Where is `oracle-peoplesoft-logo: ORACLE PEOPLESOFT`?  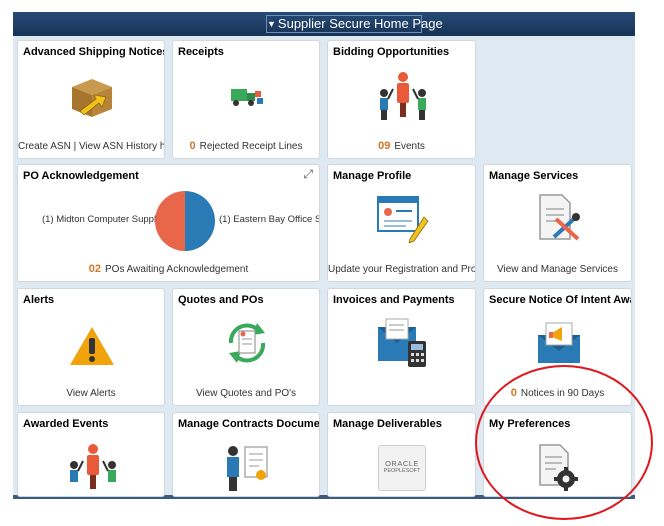 oracle-peoplesoft-logo: ORACLE PEOPLESOFT is located at coordinates (402, 468).